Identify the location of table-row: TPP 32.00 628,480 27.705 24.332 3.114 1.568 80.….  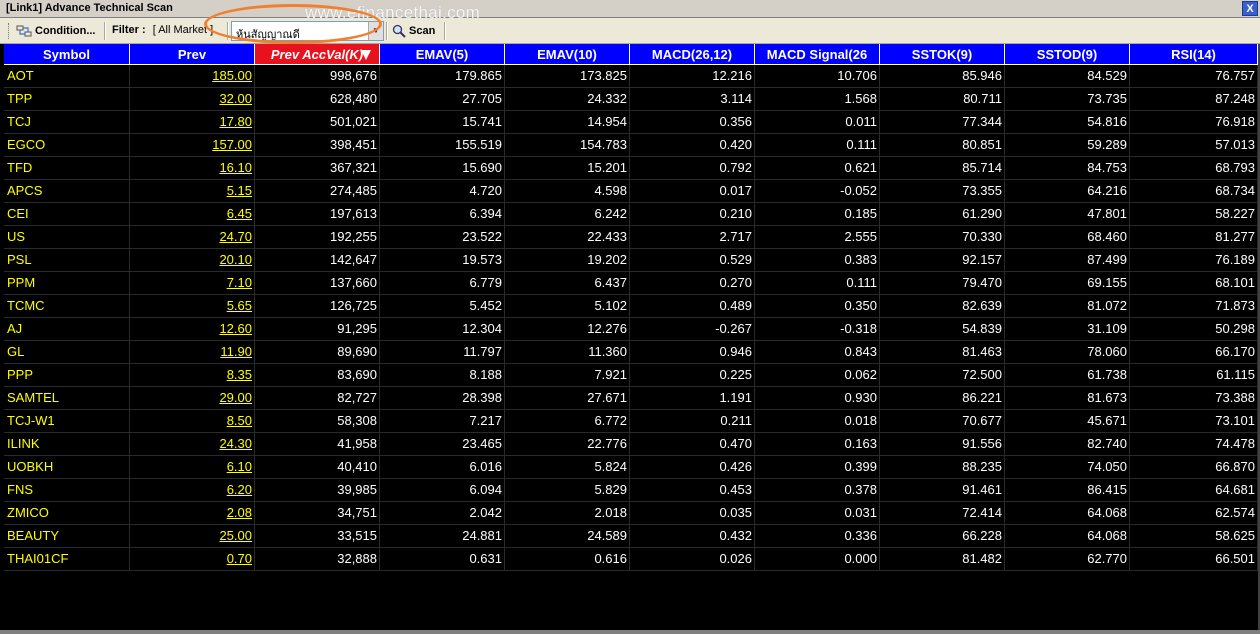
(631, 99).